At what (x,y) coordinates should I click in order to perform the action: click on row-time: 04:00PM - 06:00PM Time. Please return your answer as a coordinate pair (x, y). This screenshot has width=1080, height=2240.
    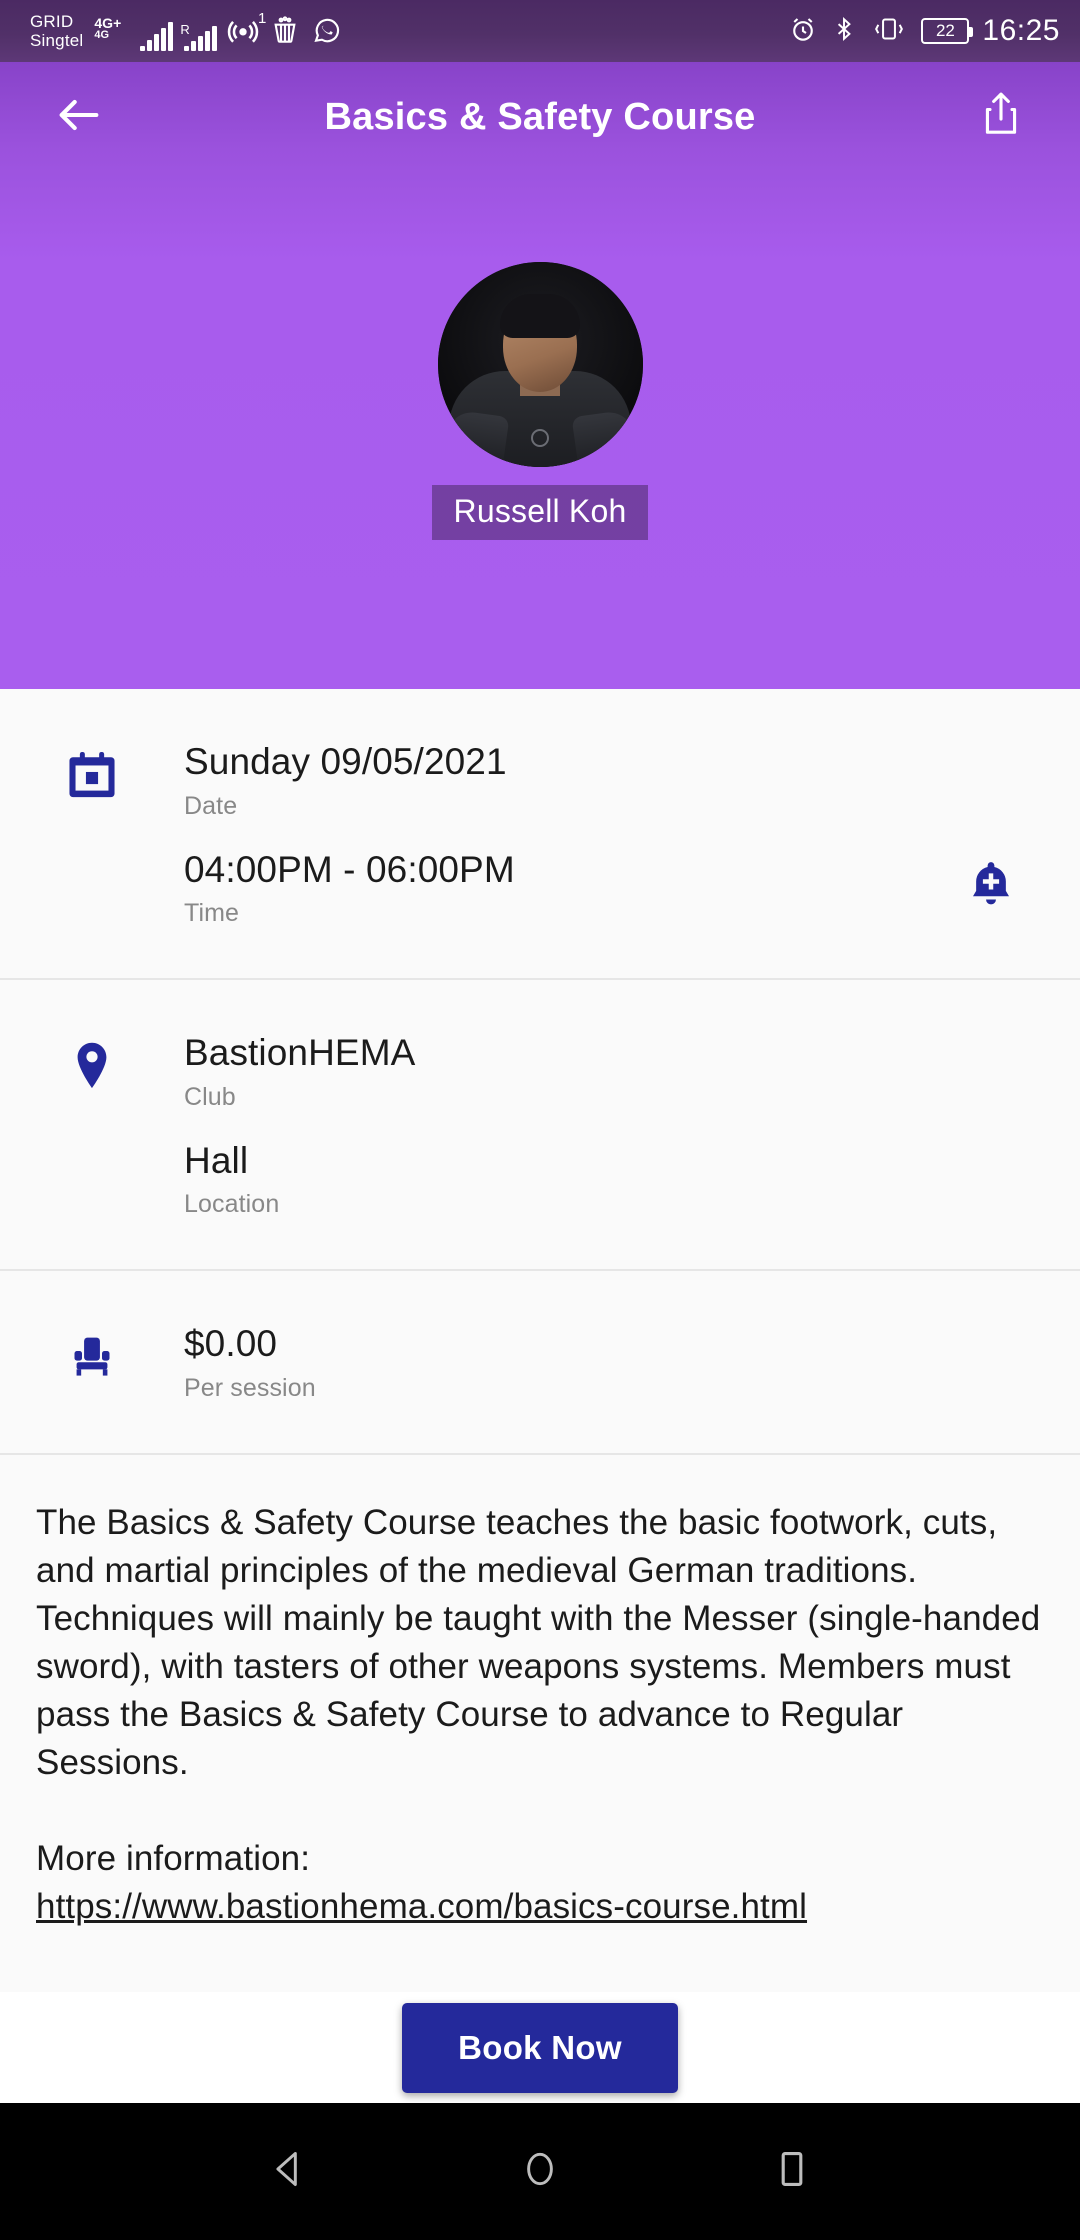
    Looking at the image, I should click on (540, 889).